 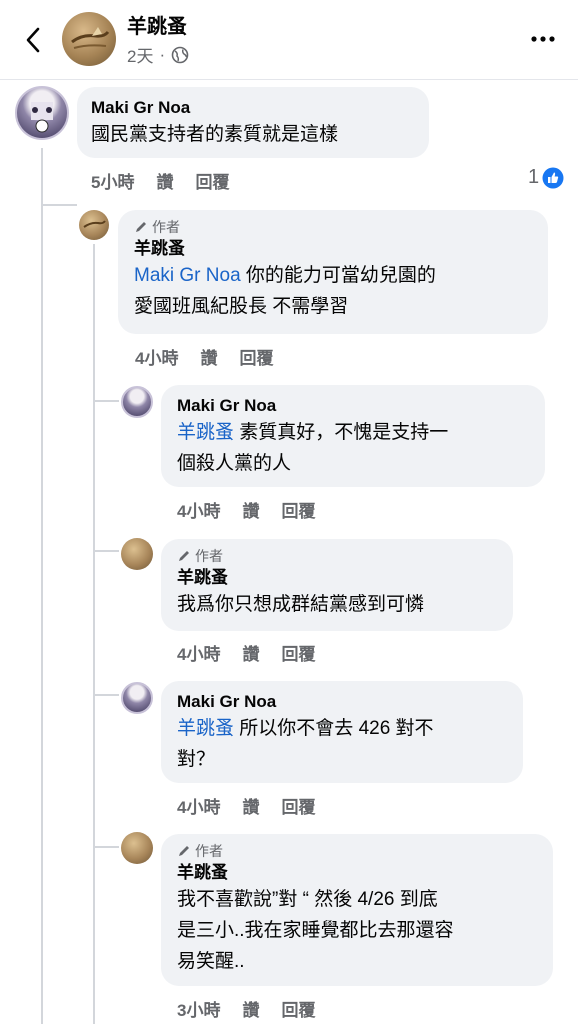 I want to click on comment-text: Maki Gr Noa 你的能力可當幼兒園的, so click(x=285, y=275).